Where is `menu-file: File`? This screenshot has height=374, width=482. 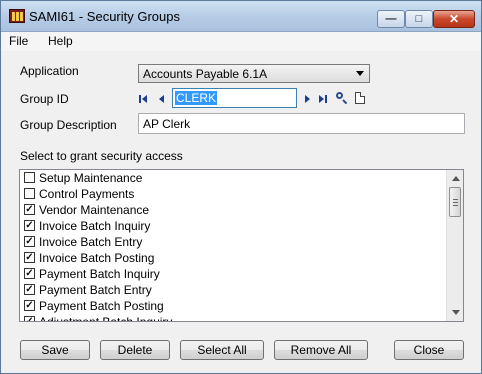
menu-file: File is located at coordinates (18, 41).